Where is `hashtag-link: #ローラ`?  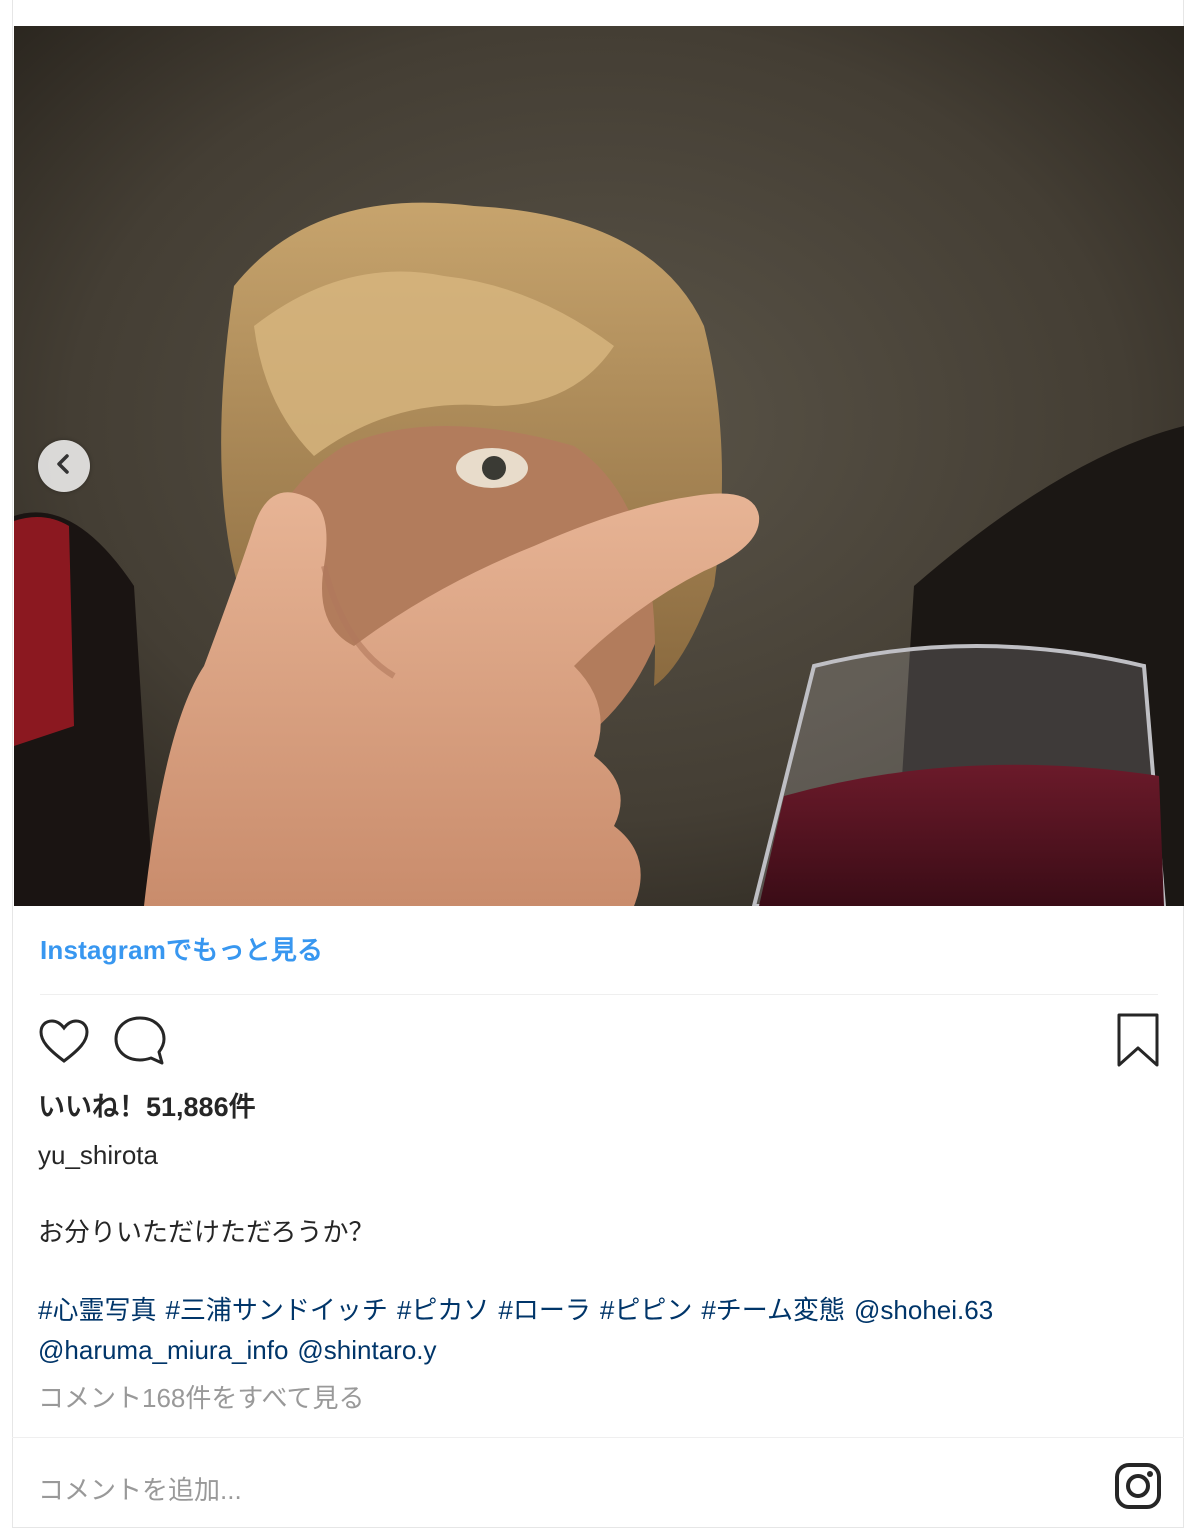
hashtag-link: #ローラ is located at coordinates (544, 1310).